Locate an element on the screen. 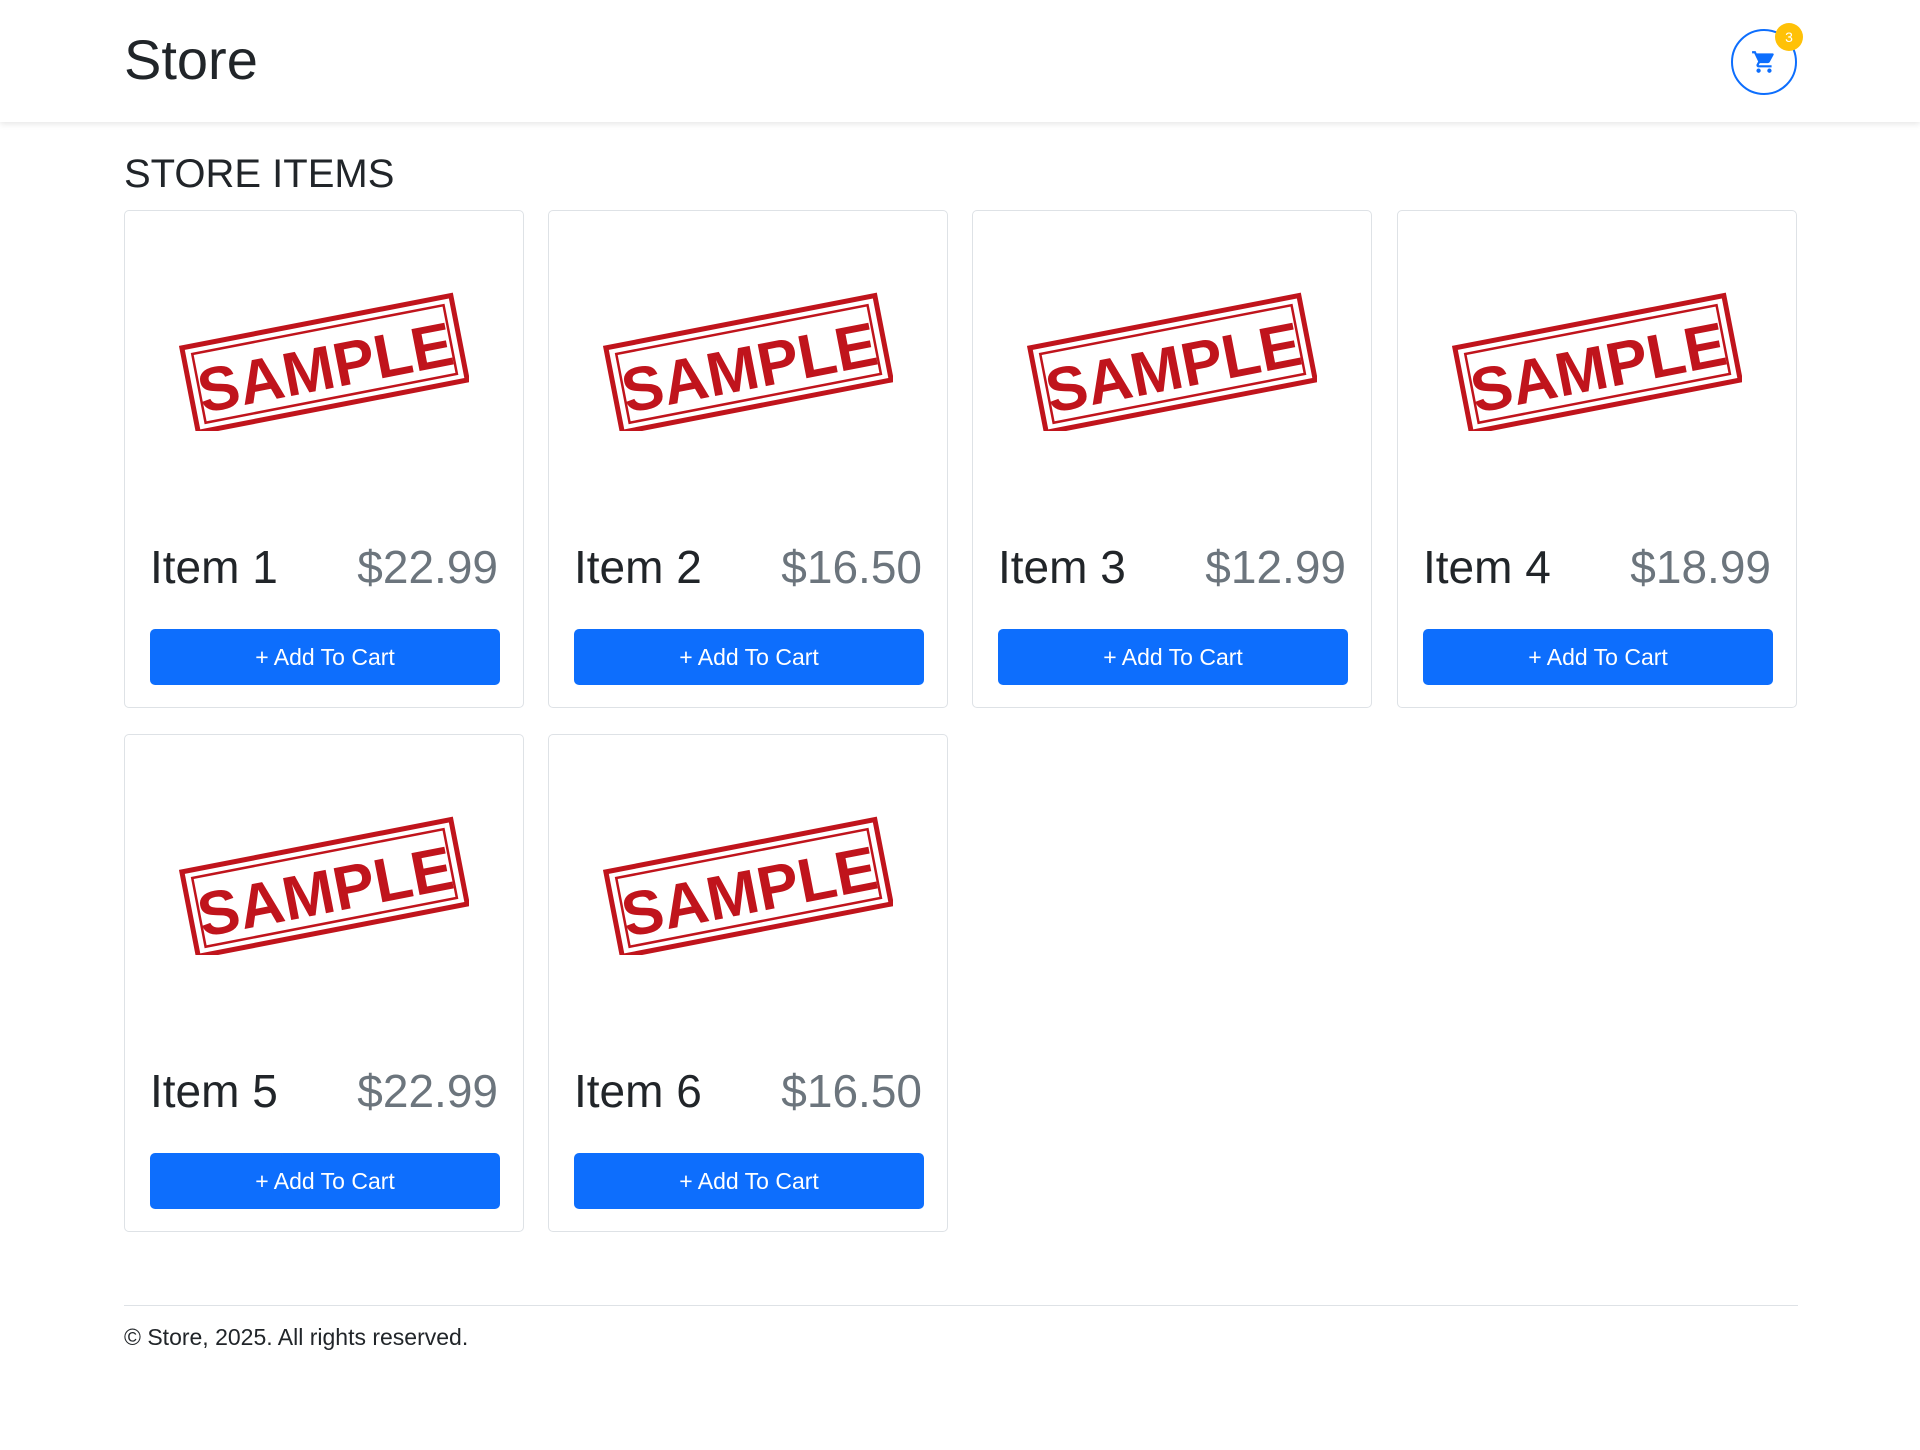 The height and width of the screenshot is (1450, 1920). product-name: Item 4 is located at coordinates (1487, 567).